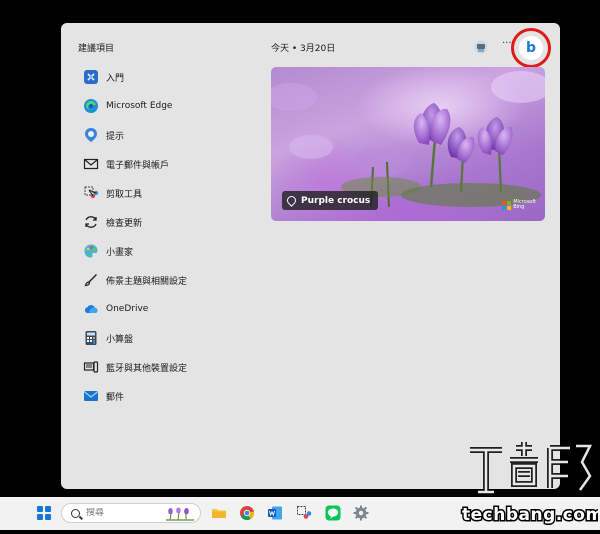  Describe the element at coordinates (147, 281) in the screenshot. I see `list-item-label: 佈景主題與相關設定` at that location.